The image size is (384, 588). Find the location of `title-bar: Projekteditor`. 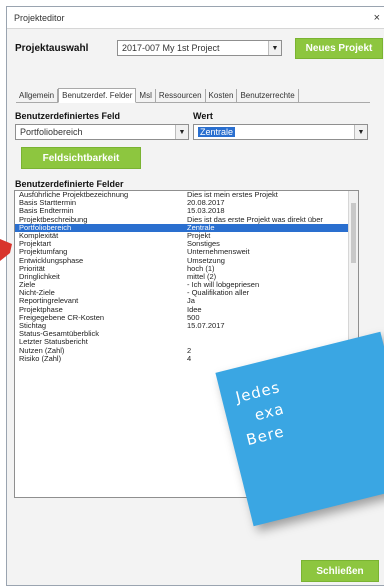

title-bar: Projekteditor is located at coordinates (195, 18).